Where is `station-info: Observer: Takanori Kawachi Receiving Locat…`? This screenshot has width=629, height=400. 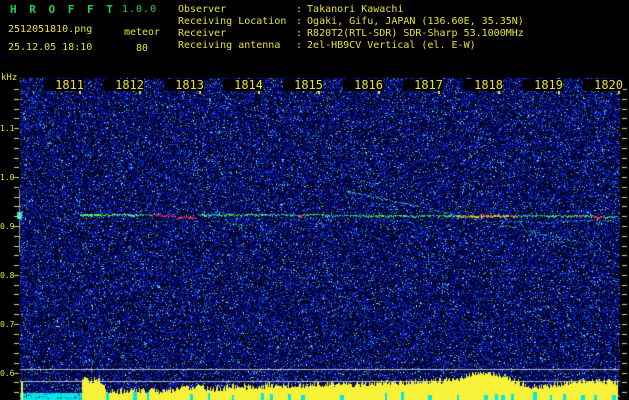
station-info: Observer: Takanori Kawachi Receiving Locat… is located at coordinates (351, 28).